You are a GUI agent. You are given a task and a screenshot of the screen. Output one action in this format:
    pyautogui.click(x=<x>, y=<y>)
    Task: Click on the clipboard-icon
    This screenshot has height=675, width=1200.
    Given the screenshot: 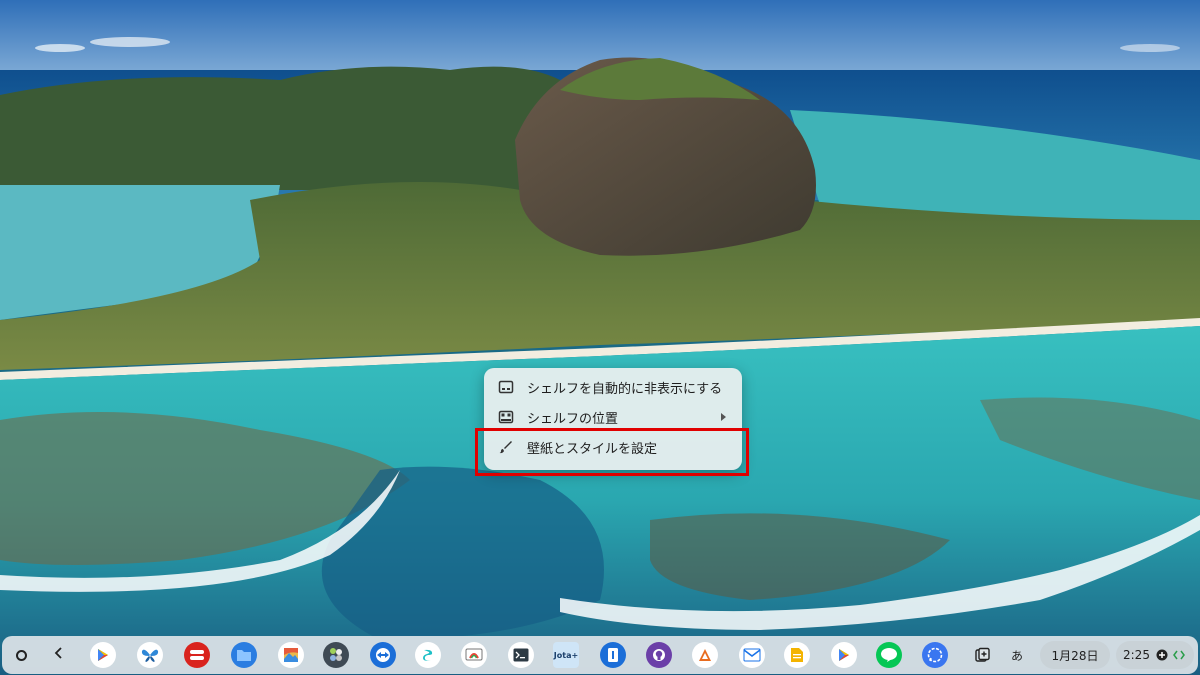 What is the action you would take?
    pyautogui.click(x=982, y=655)
    